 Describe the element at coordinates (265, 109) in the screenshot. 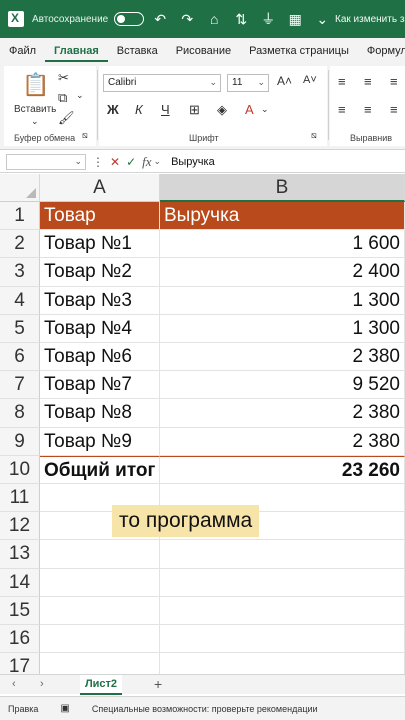

I see `font-color-dropdown-icon: ⌄` at that location.